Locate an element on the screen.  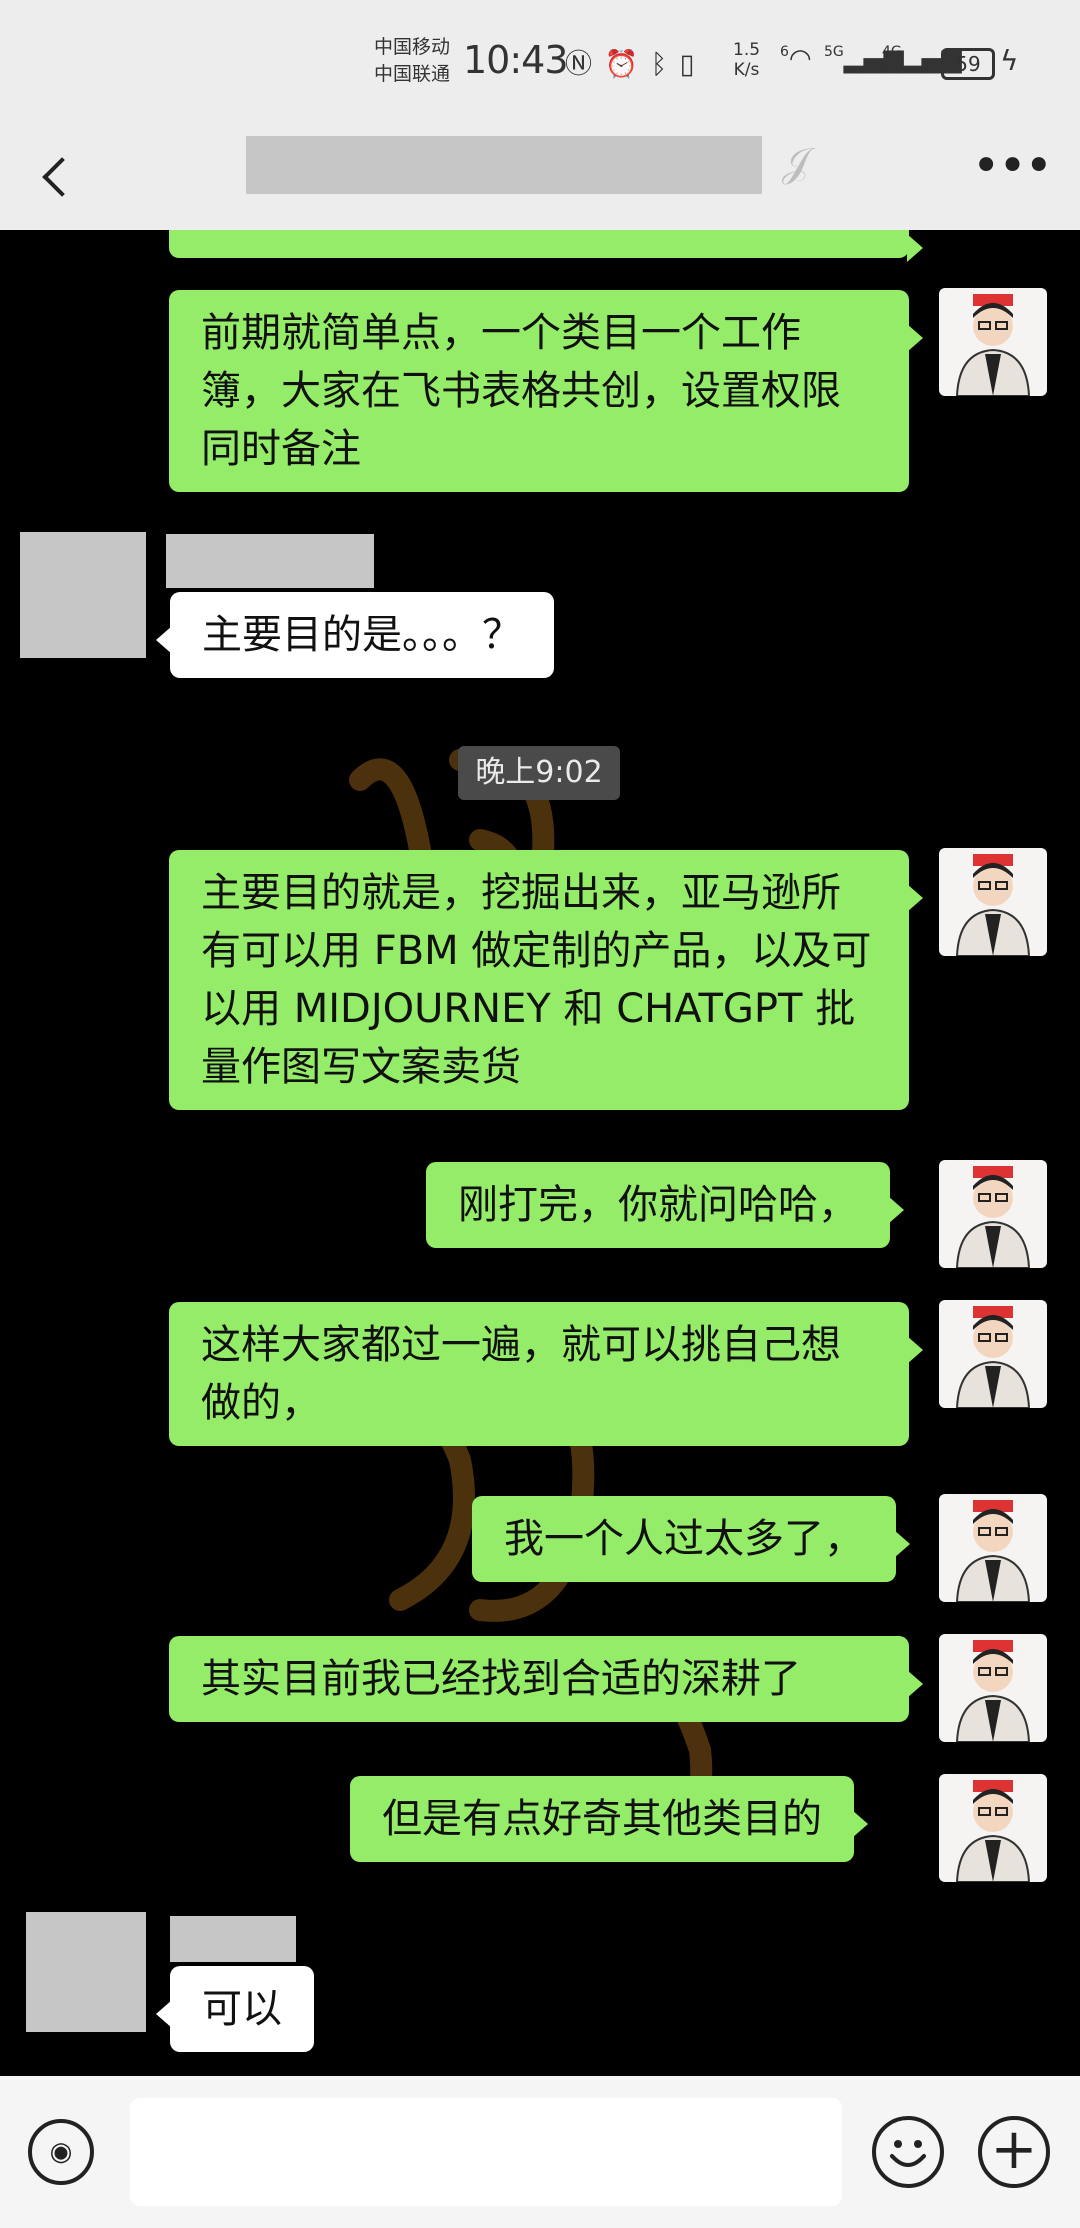
message-bubble-sent: 我一个人过太多了， is located at coordinates (691, 1539).